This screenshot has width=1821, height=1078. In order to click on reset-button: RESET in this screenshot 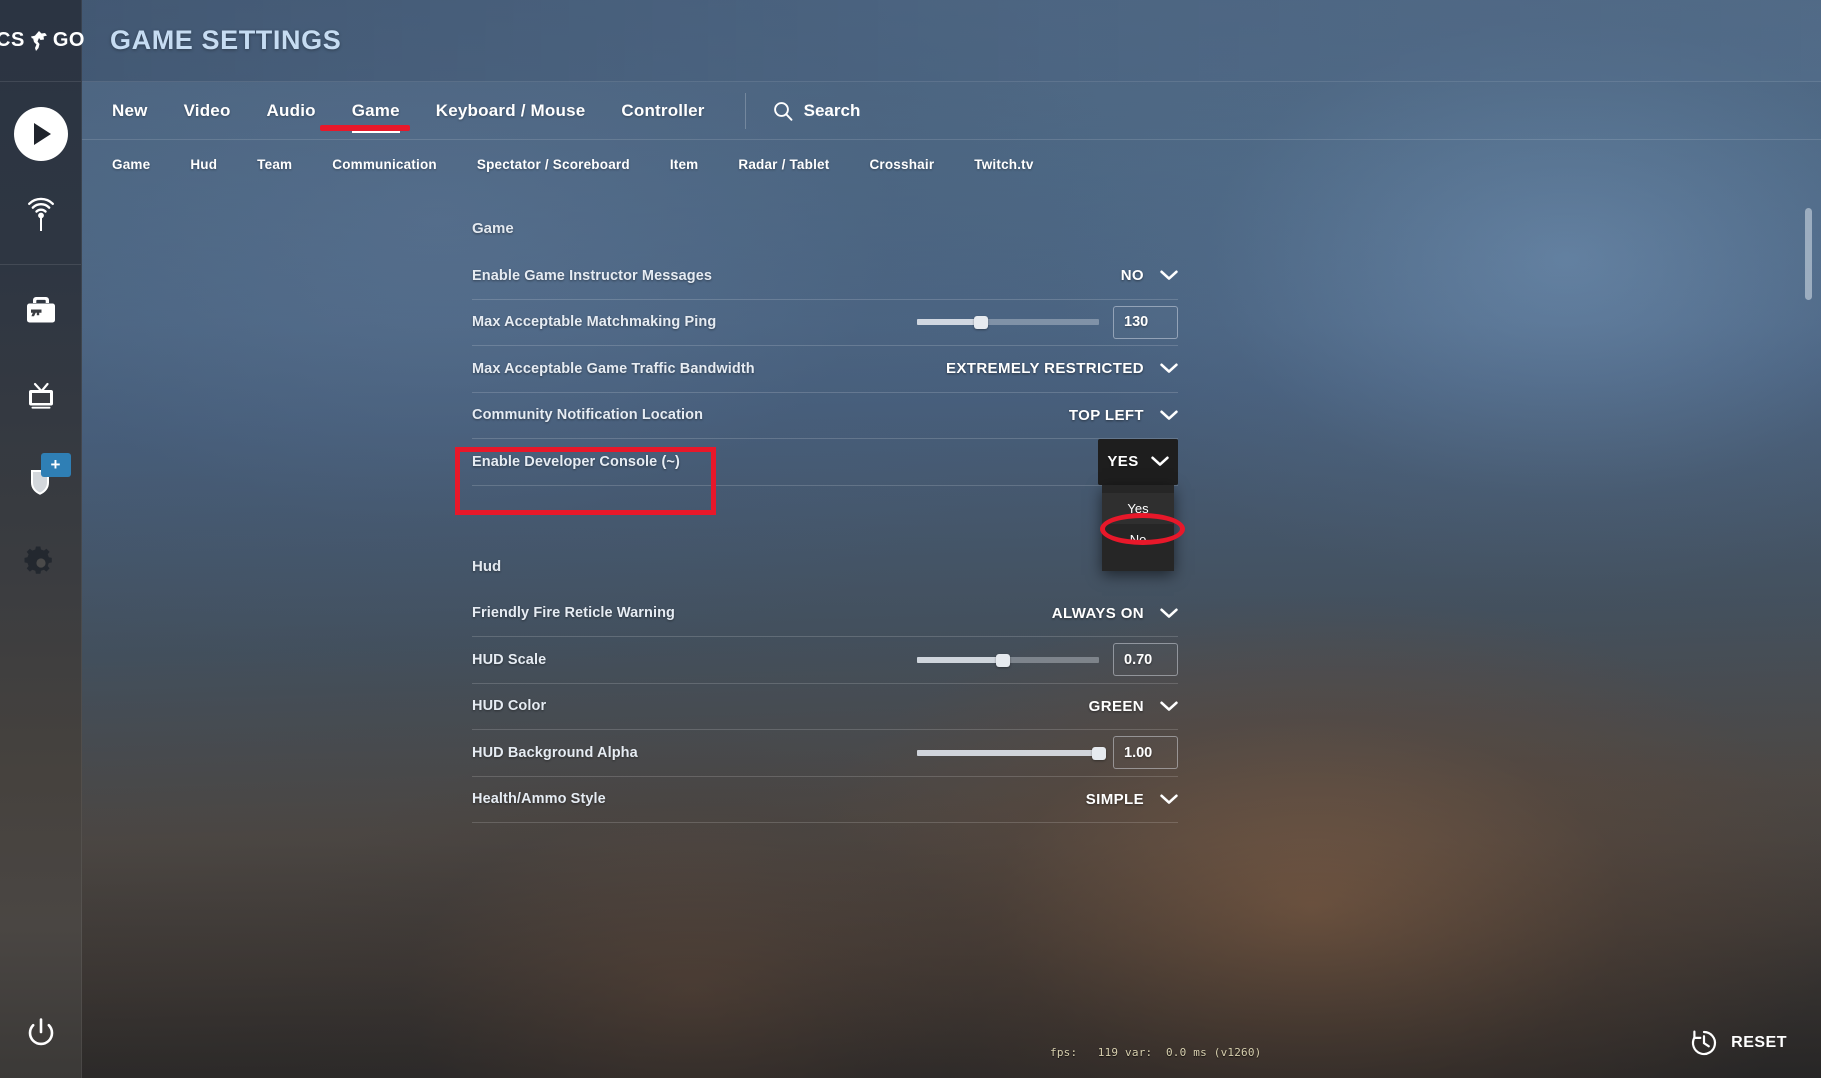, I will do `click(1738, 1043)`.